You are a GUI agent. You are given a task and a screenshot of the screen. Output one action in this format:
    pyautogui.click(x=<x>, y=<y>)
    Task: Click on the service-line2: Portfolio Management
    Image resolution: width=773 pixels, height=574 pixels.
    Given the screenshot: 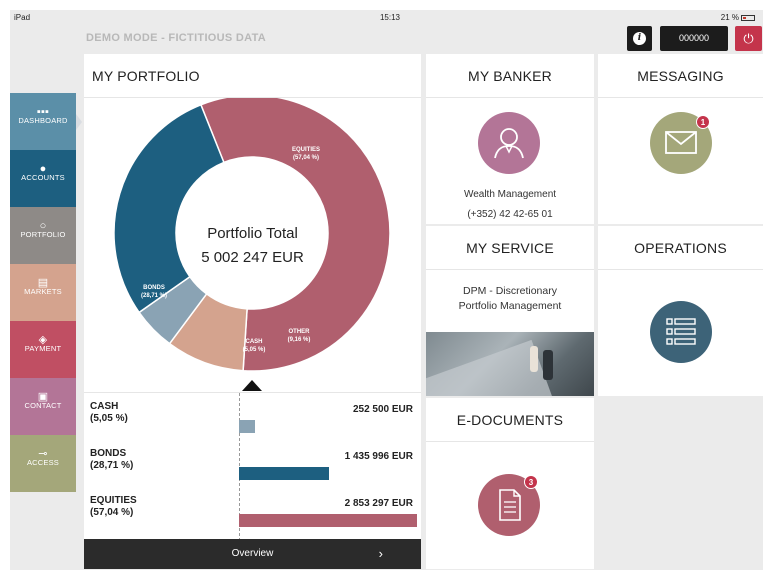 What is the action you would take?
    pyautogui.click(x=510, y=306)
    